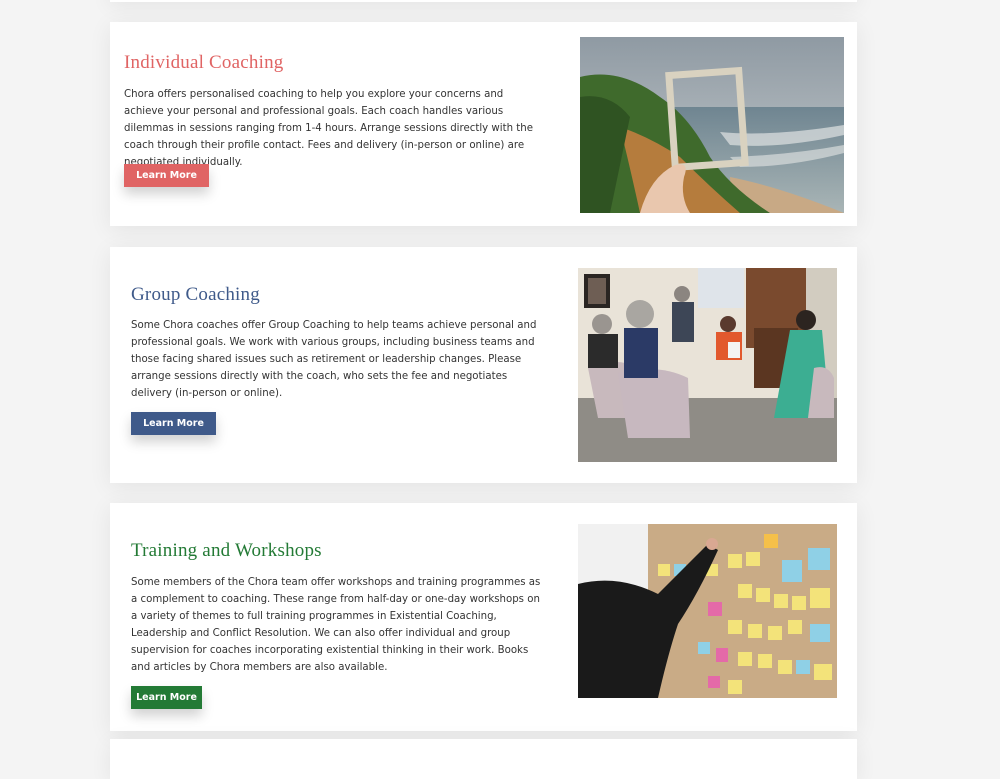 Image resolution: width=1000 pixels, height=779 pixels. I want to click on group-coaching-learn-more-button: Learn More, so click(173, 423).